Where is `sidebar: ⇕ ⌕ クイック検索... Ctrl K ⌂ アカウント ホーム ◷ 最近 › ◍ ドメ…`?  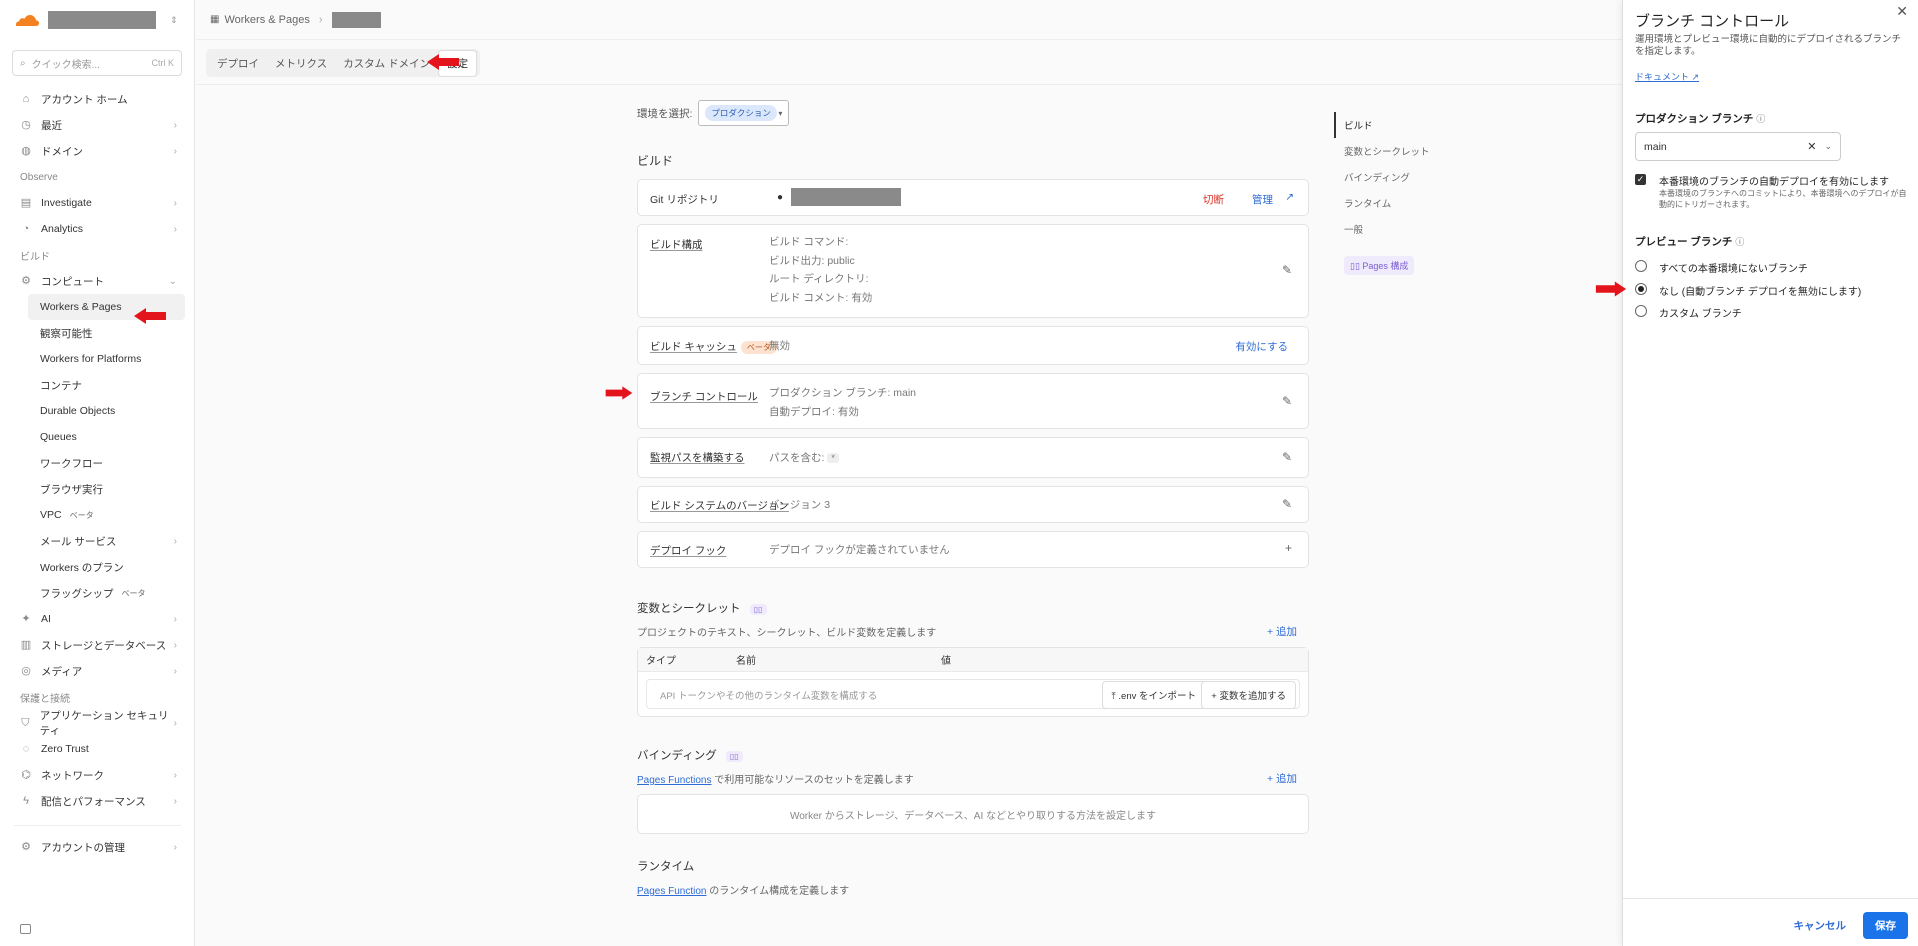
sidebar: ⇕ ⌕ クイック検索... Ctrl K ⌂ アカウント ホーム ◷ 最近 › ◍ ドメ… is located at coordinates (97, 473).